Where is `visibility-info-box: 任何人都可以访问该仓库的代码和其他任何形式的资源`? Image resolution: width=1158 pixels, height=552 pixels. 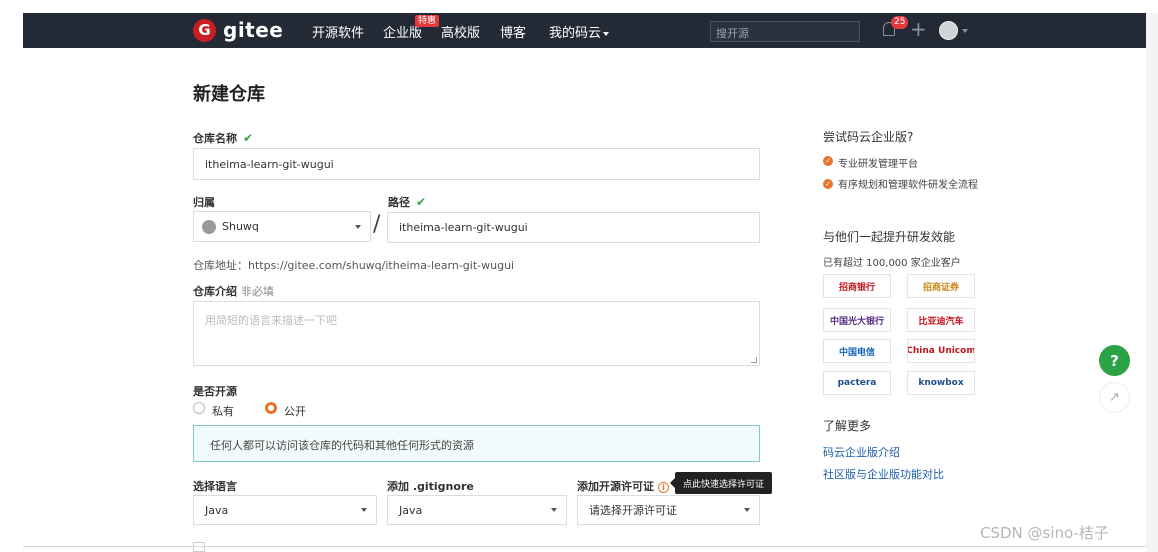
visibility-info-box: 任何人都可以访问该仓库的代码和其他任何形式的资源 is located at coordinates (476, 443).